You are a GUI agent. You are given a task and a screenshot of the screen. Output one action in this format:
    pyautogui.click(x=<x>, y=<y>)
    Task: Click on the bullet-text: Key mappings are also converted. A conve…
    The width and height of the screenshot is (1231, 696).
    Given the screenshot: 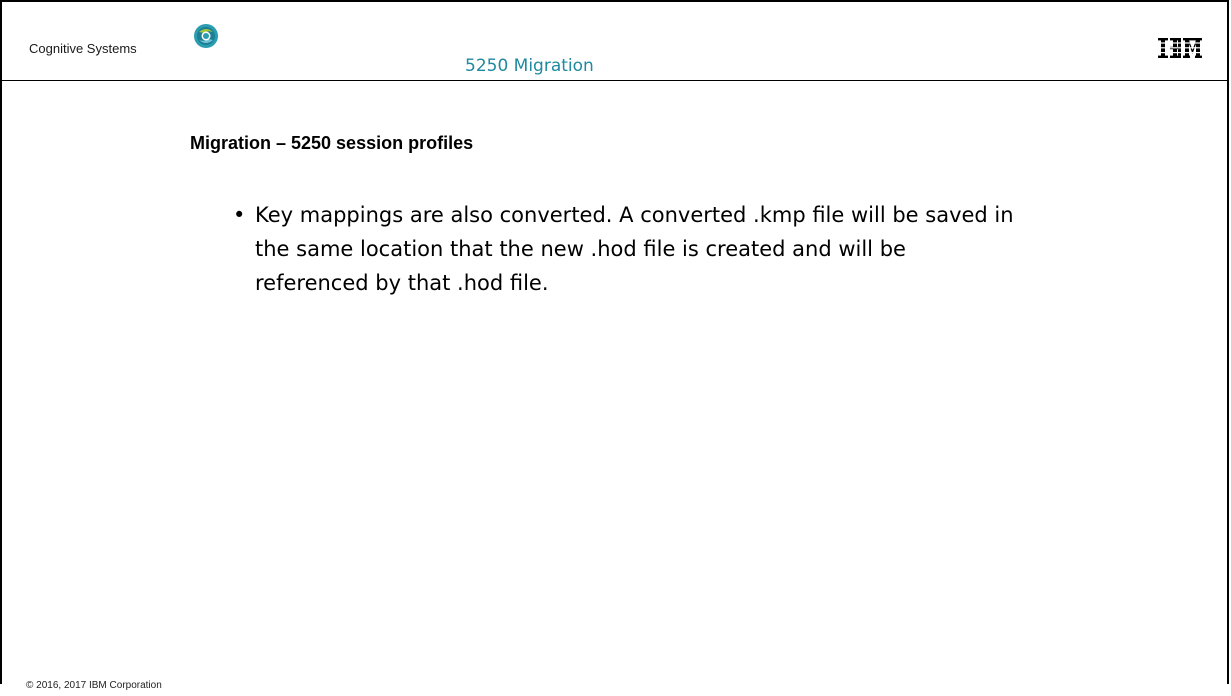 What is the action you would take?
    pyautogui.click(x=634, y=249)
    